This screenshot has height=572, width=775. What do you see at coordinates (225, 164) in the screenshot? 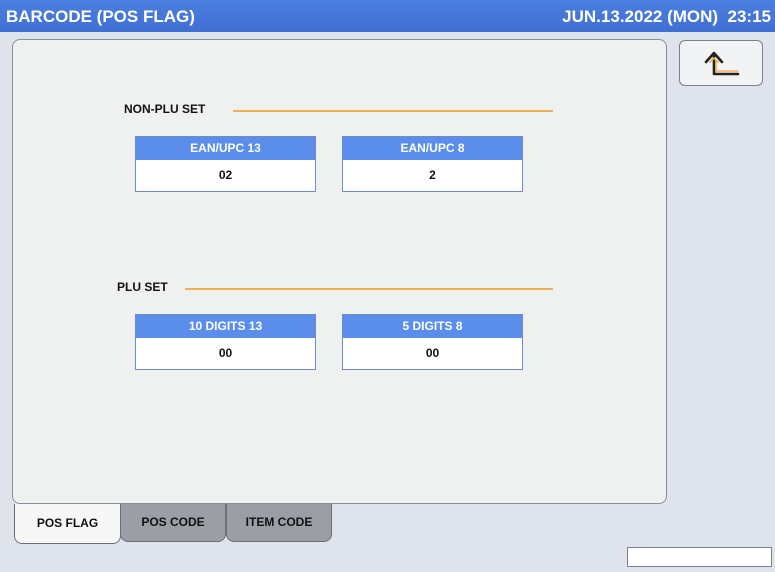
I see `ean-upc-13-field: EAN/UPC 13 02` at bounding box center [225, 164].